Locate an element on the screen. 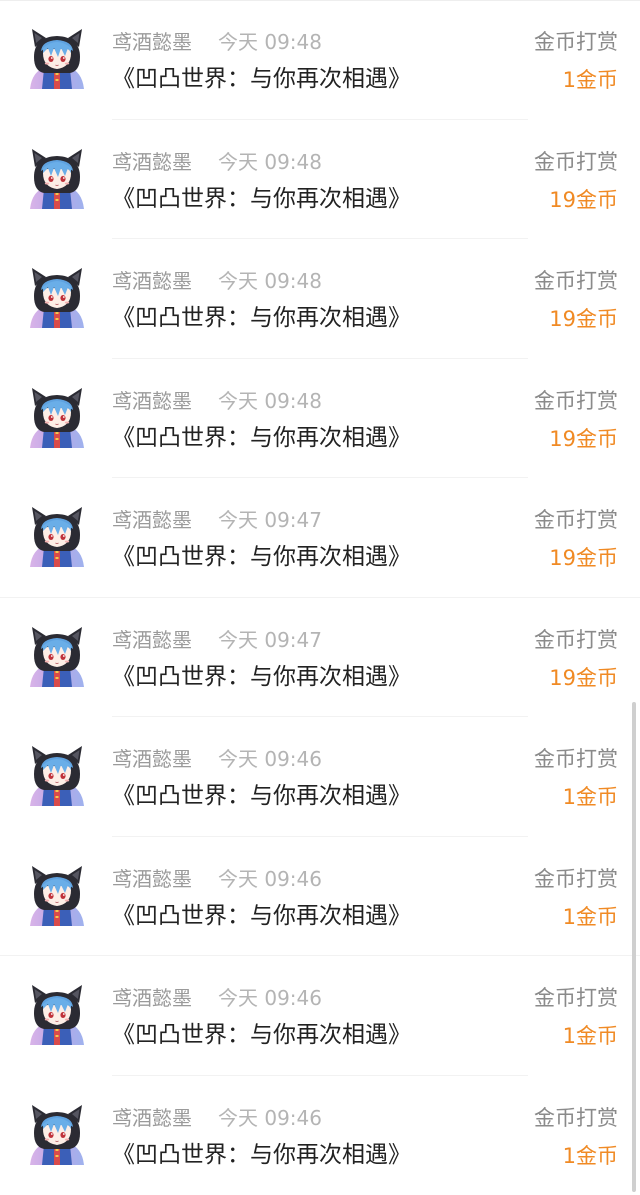  scrollbar is located at coordinates (634, 947).